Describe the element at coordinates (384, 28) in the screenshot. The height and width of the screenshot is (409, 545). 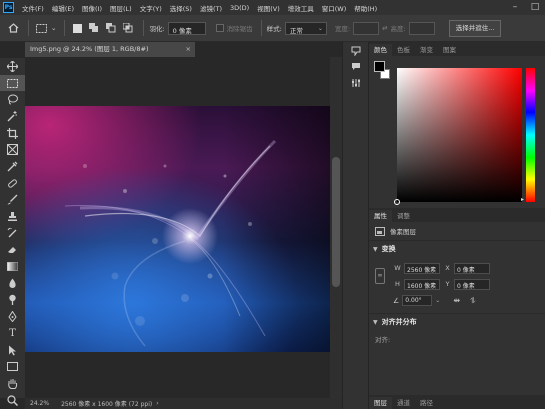
I see `swap-icon: ⇄` at that location.